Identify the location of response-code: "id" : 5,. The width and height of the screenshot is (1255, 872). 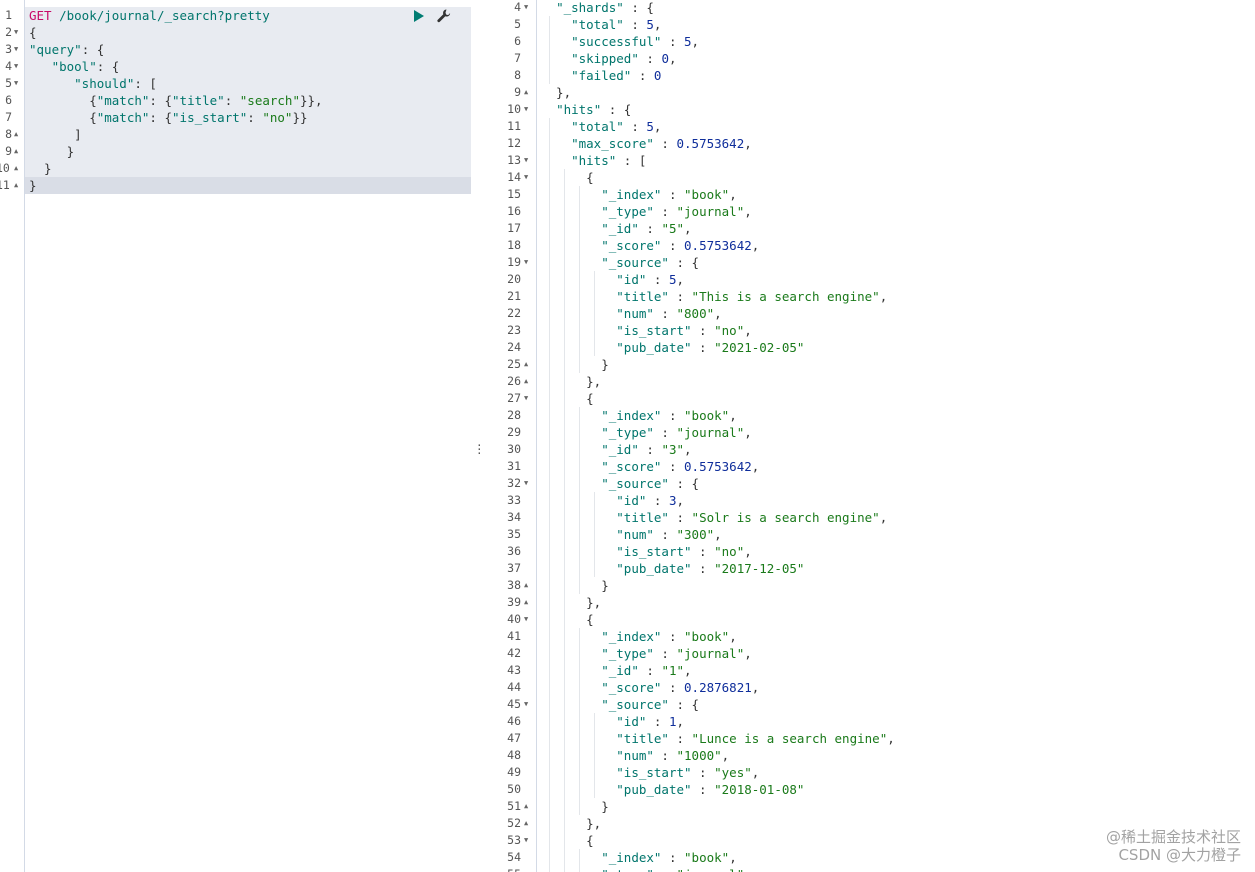
(650, 279).